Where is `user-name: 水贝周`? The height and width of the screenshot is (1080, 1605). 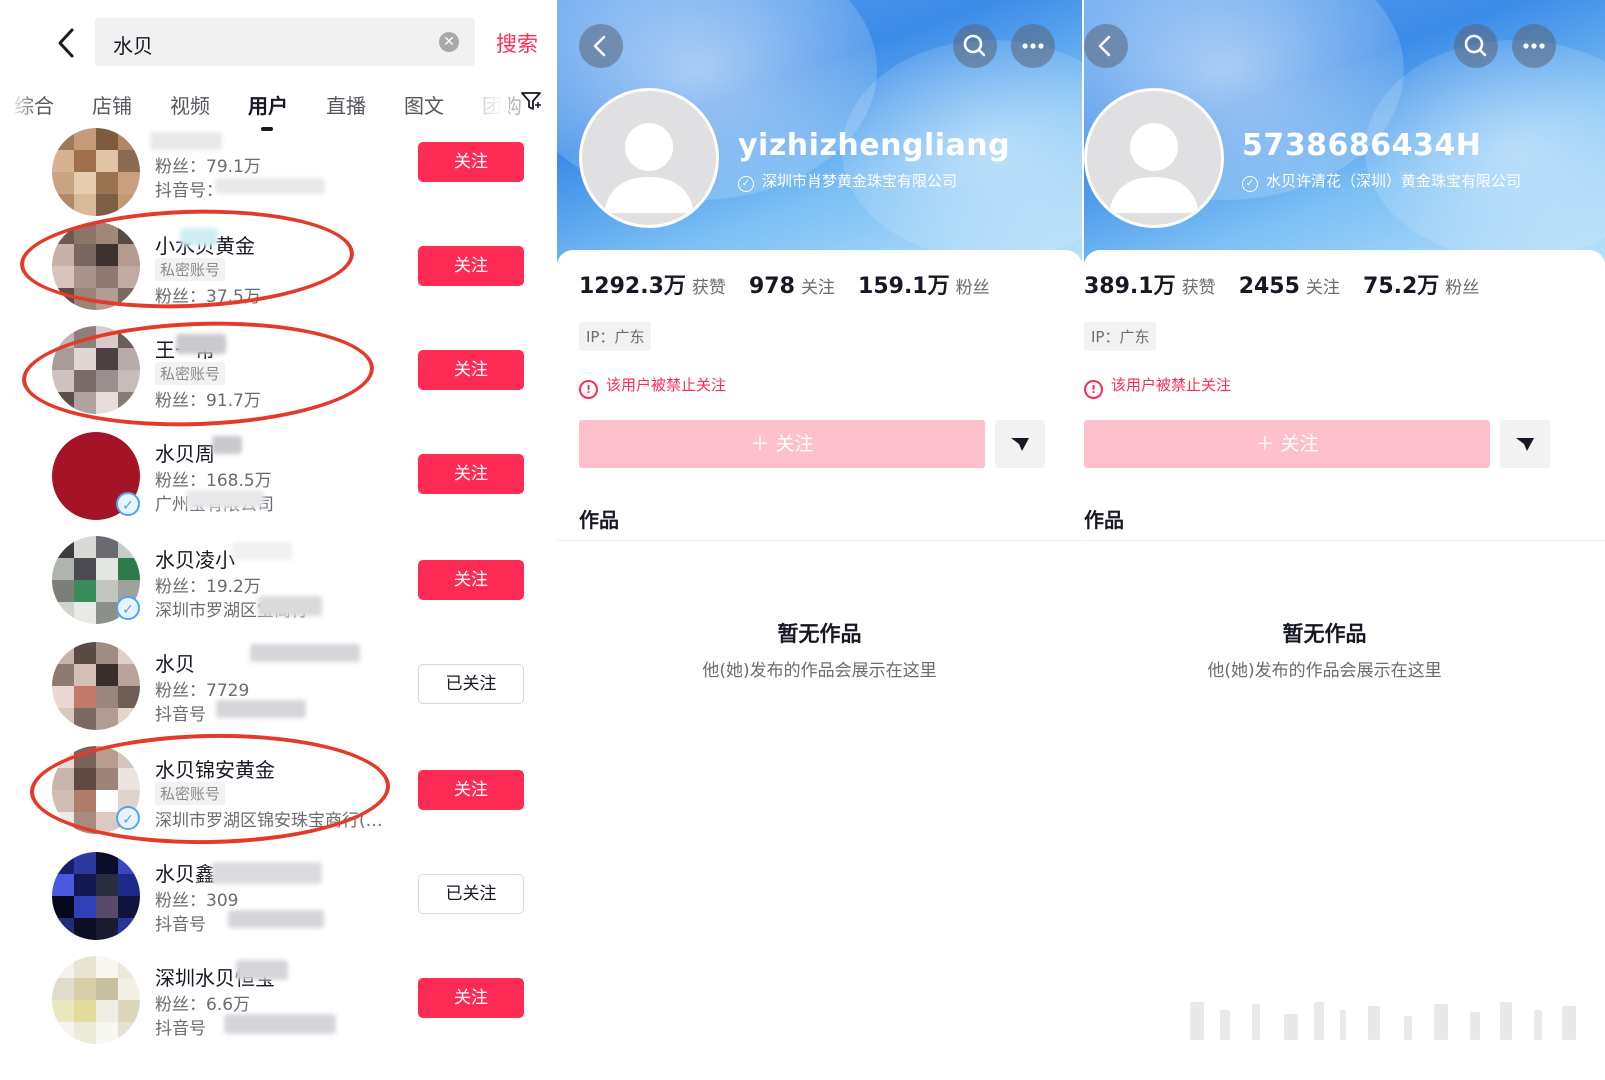
user-name: 水贝周 is located at coordinates (185, 454).